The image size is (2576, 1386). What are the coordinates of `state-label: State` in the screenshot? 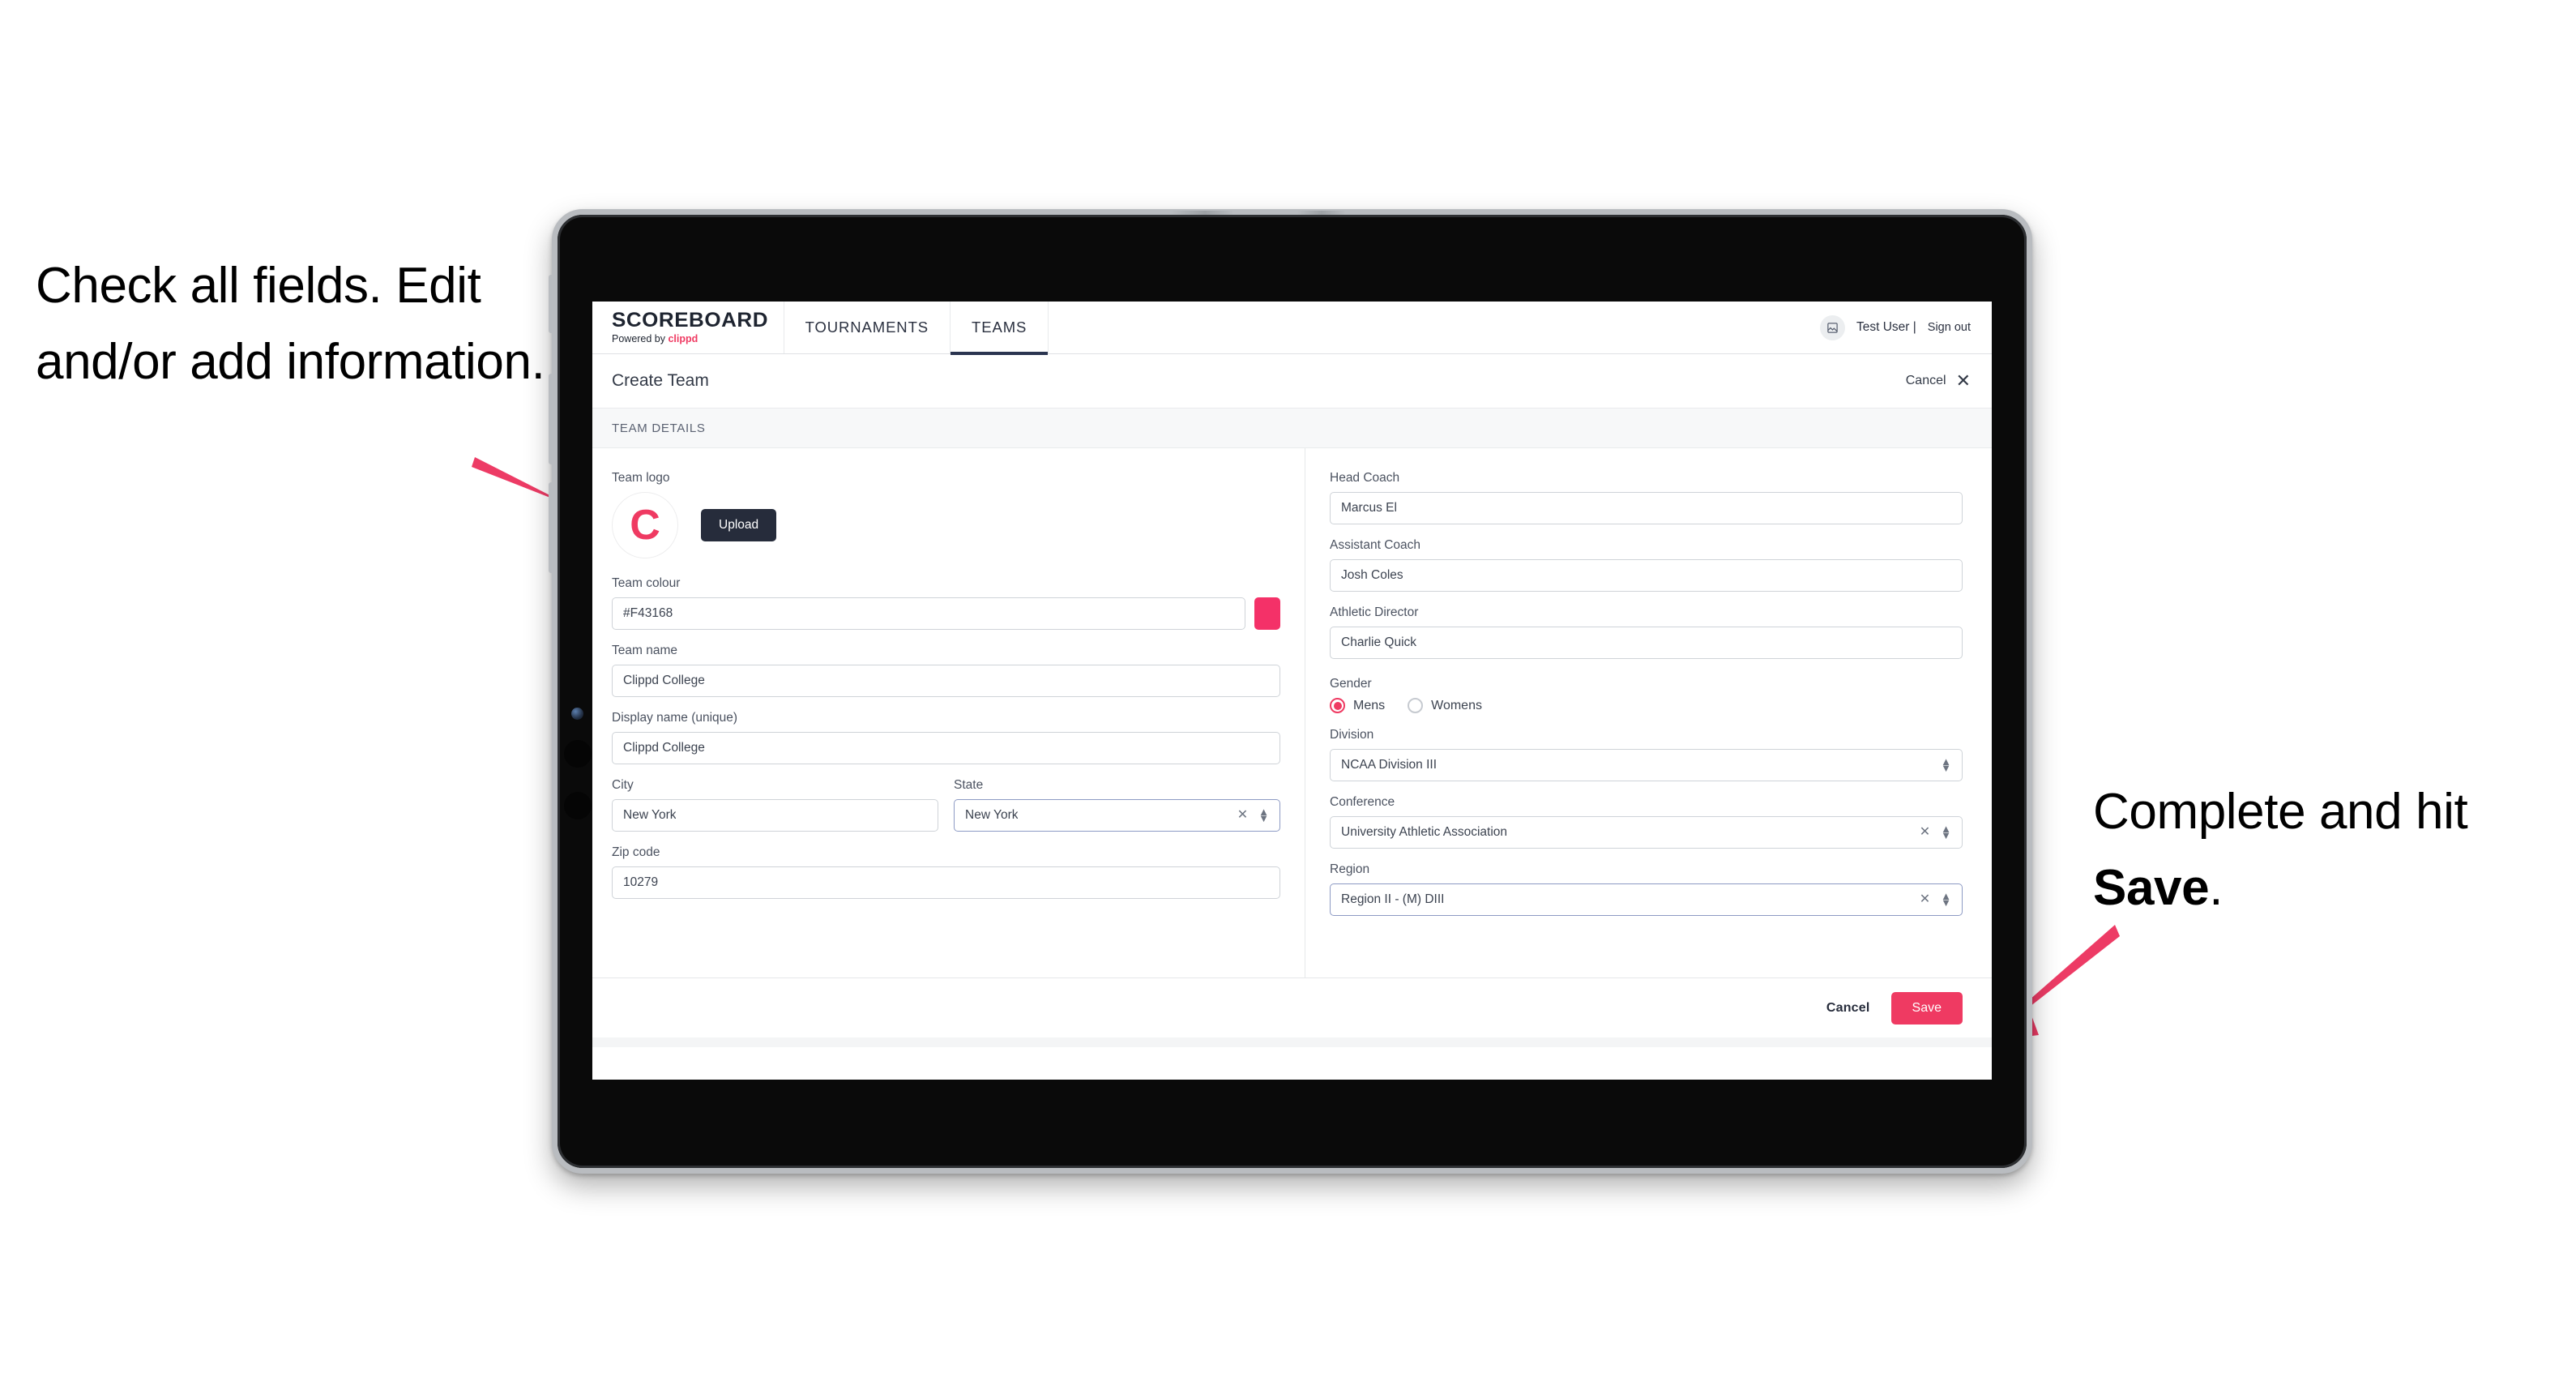 It's located at (969, 785).